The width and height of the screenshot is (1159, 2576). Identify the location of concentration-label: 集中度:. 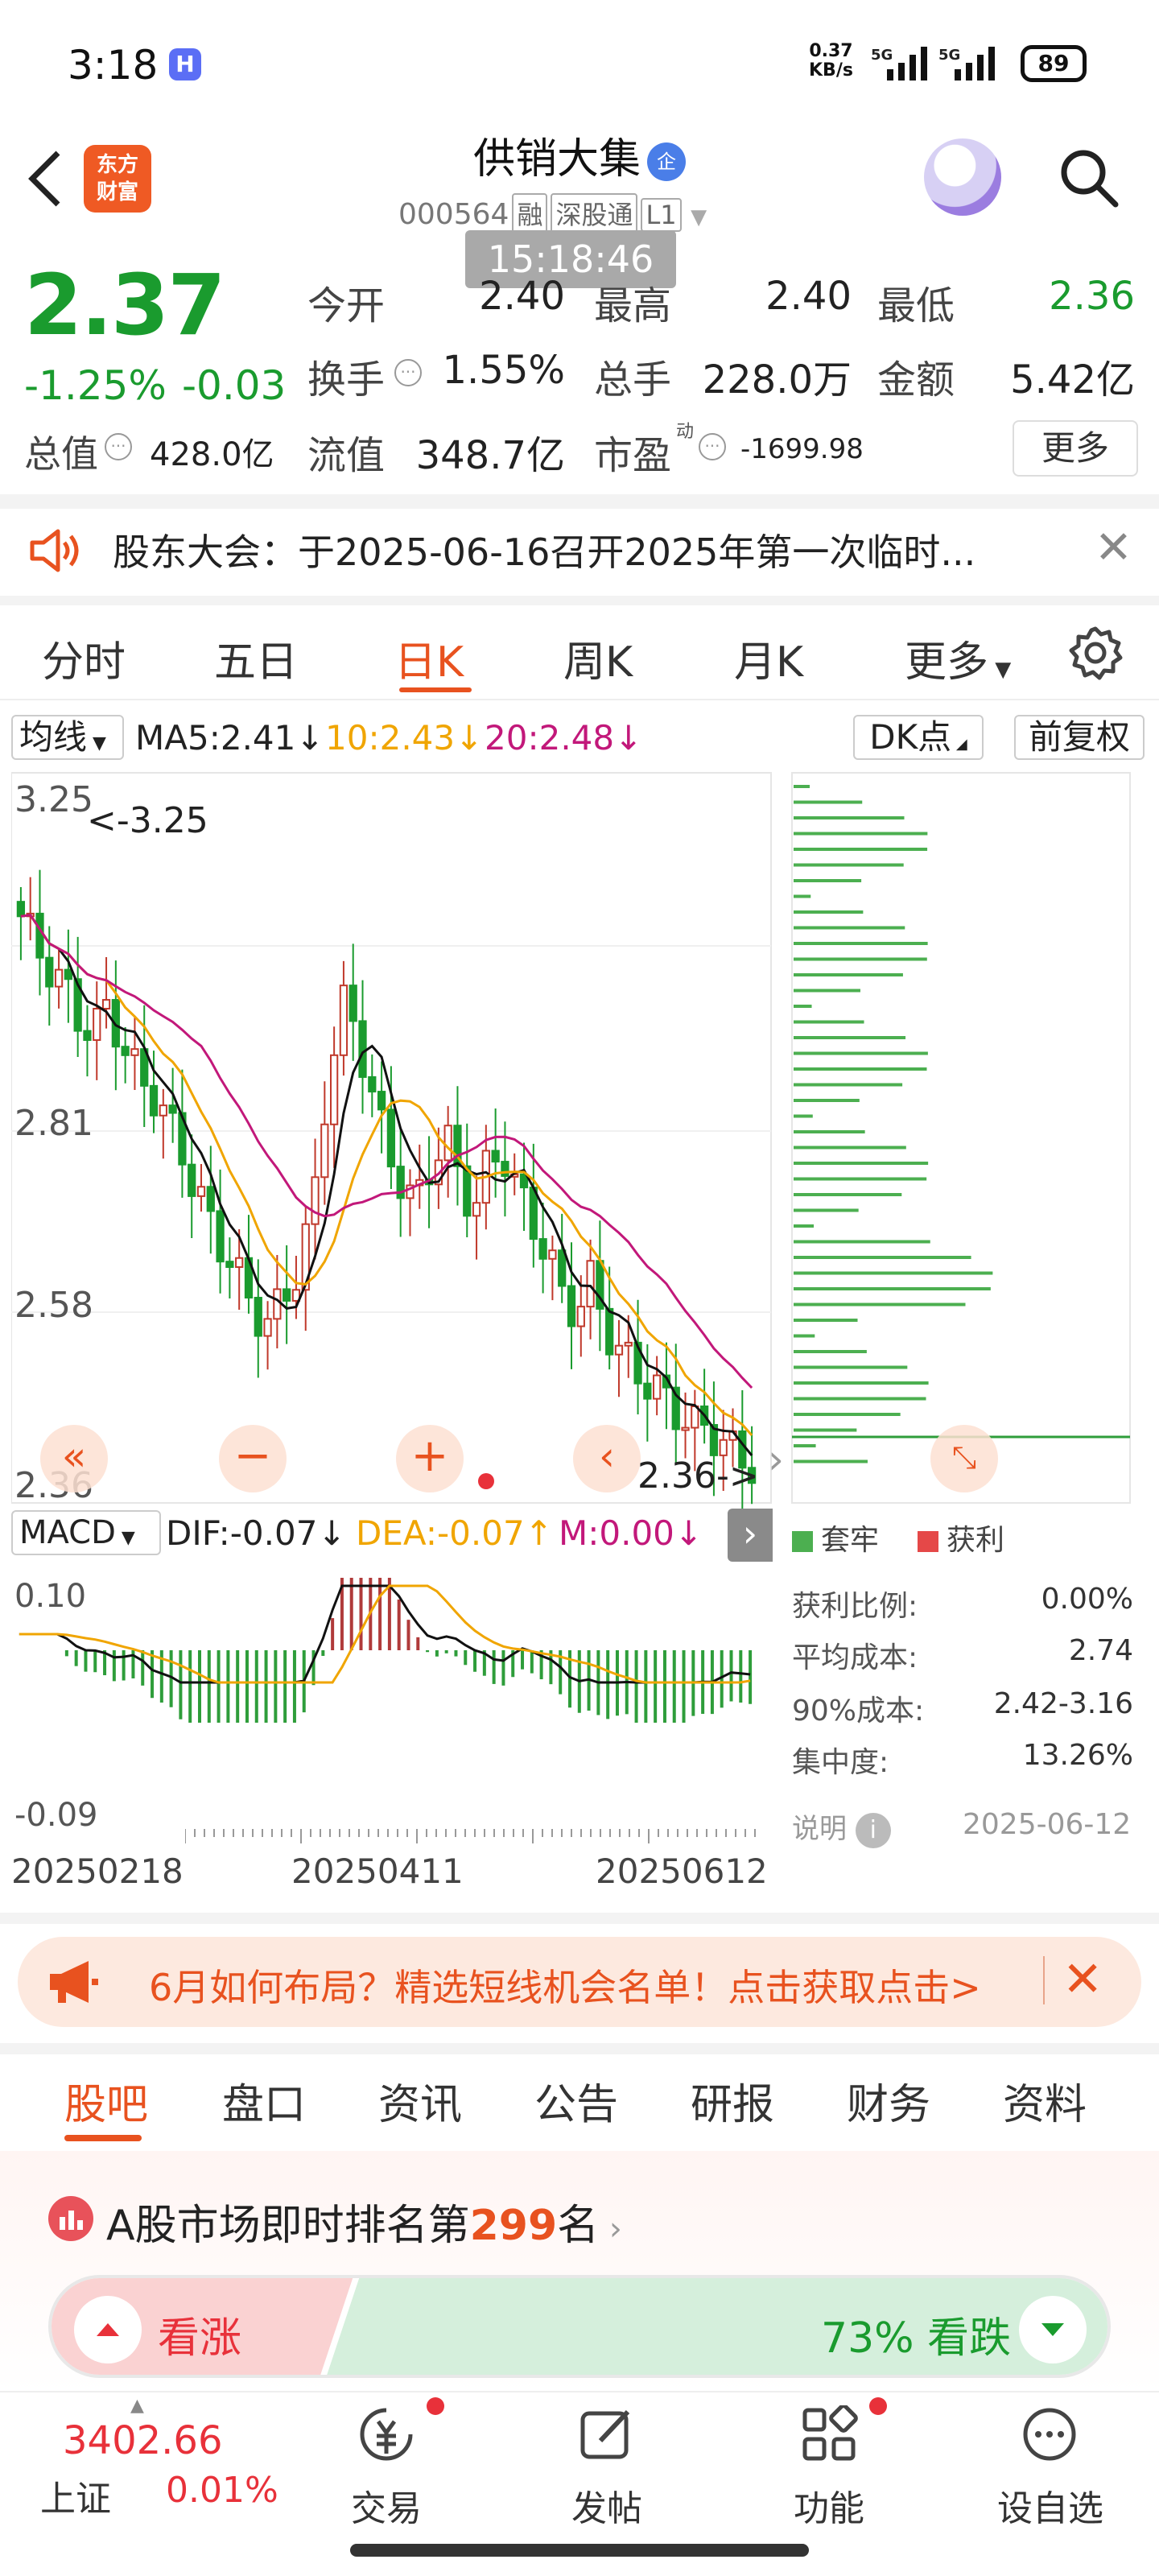
(840, 1763).